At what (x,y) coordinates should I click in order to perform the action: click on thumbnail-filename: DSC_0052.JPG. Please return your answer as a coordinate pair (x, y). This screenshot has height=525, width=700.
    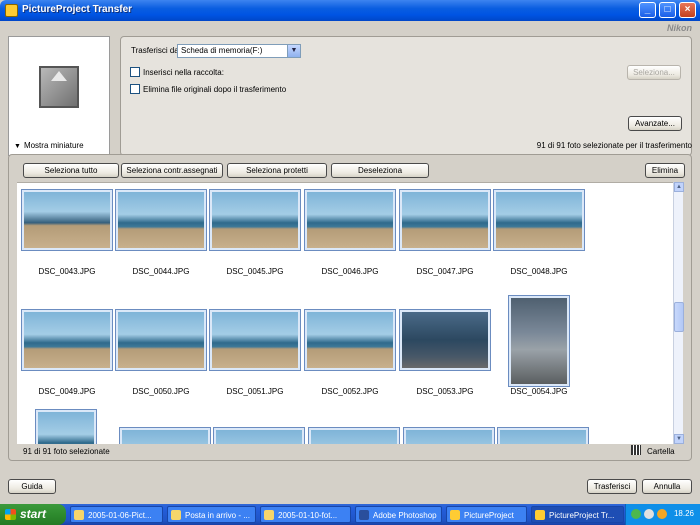
    Looking at the image, I should click on (350, 391).